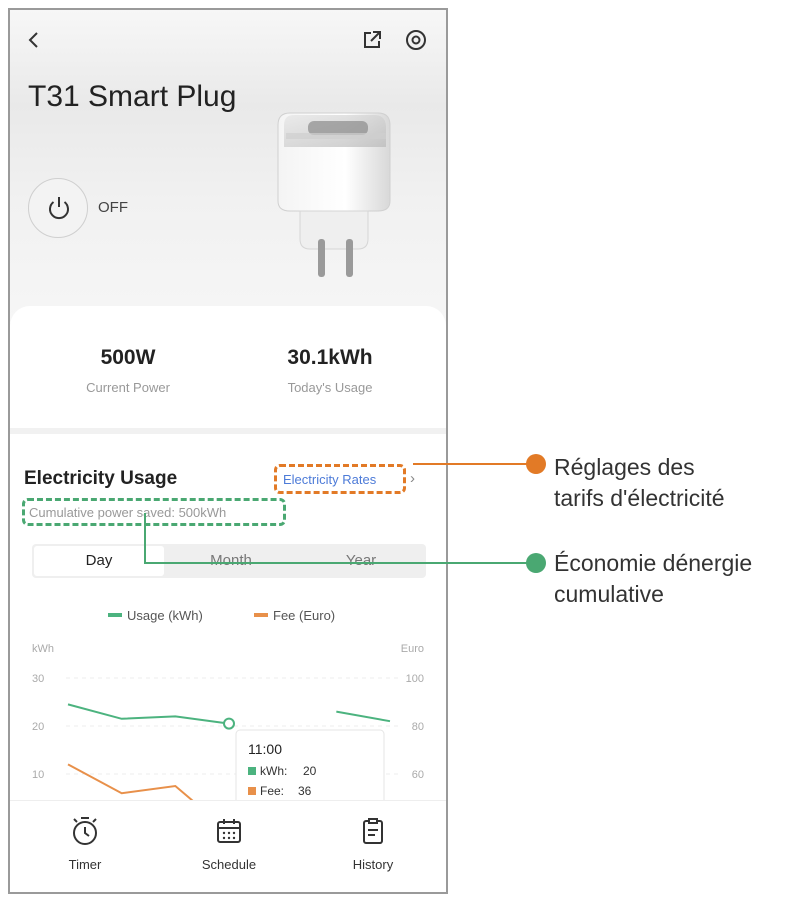  What do you see at coordinates (412, 478) in the screenshot?
I see `chevron-right-icon: ›` at bounding box center [412, 478].